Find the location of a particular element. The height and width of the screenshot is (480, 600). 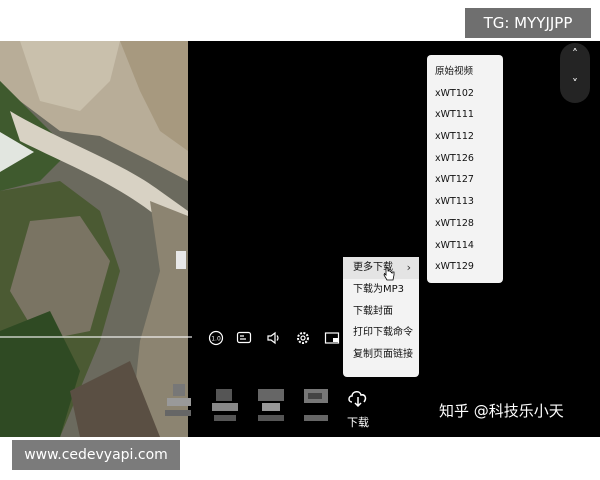

menu-item-more-downloads: 更多下载 › is located at coordinates (381, 269).